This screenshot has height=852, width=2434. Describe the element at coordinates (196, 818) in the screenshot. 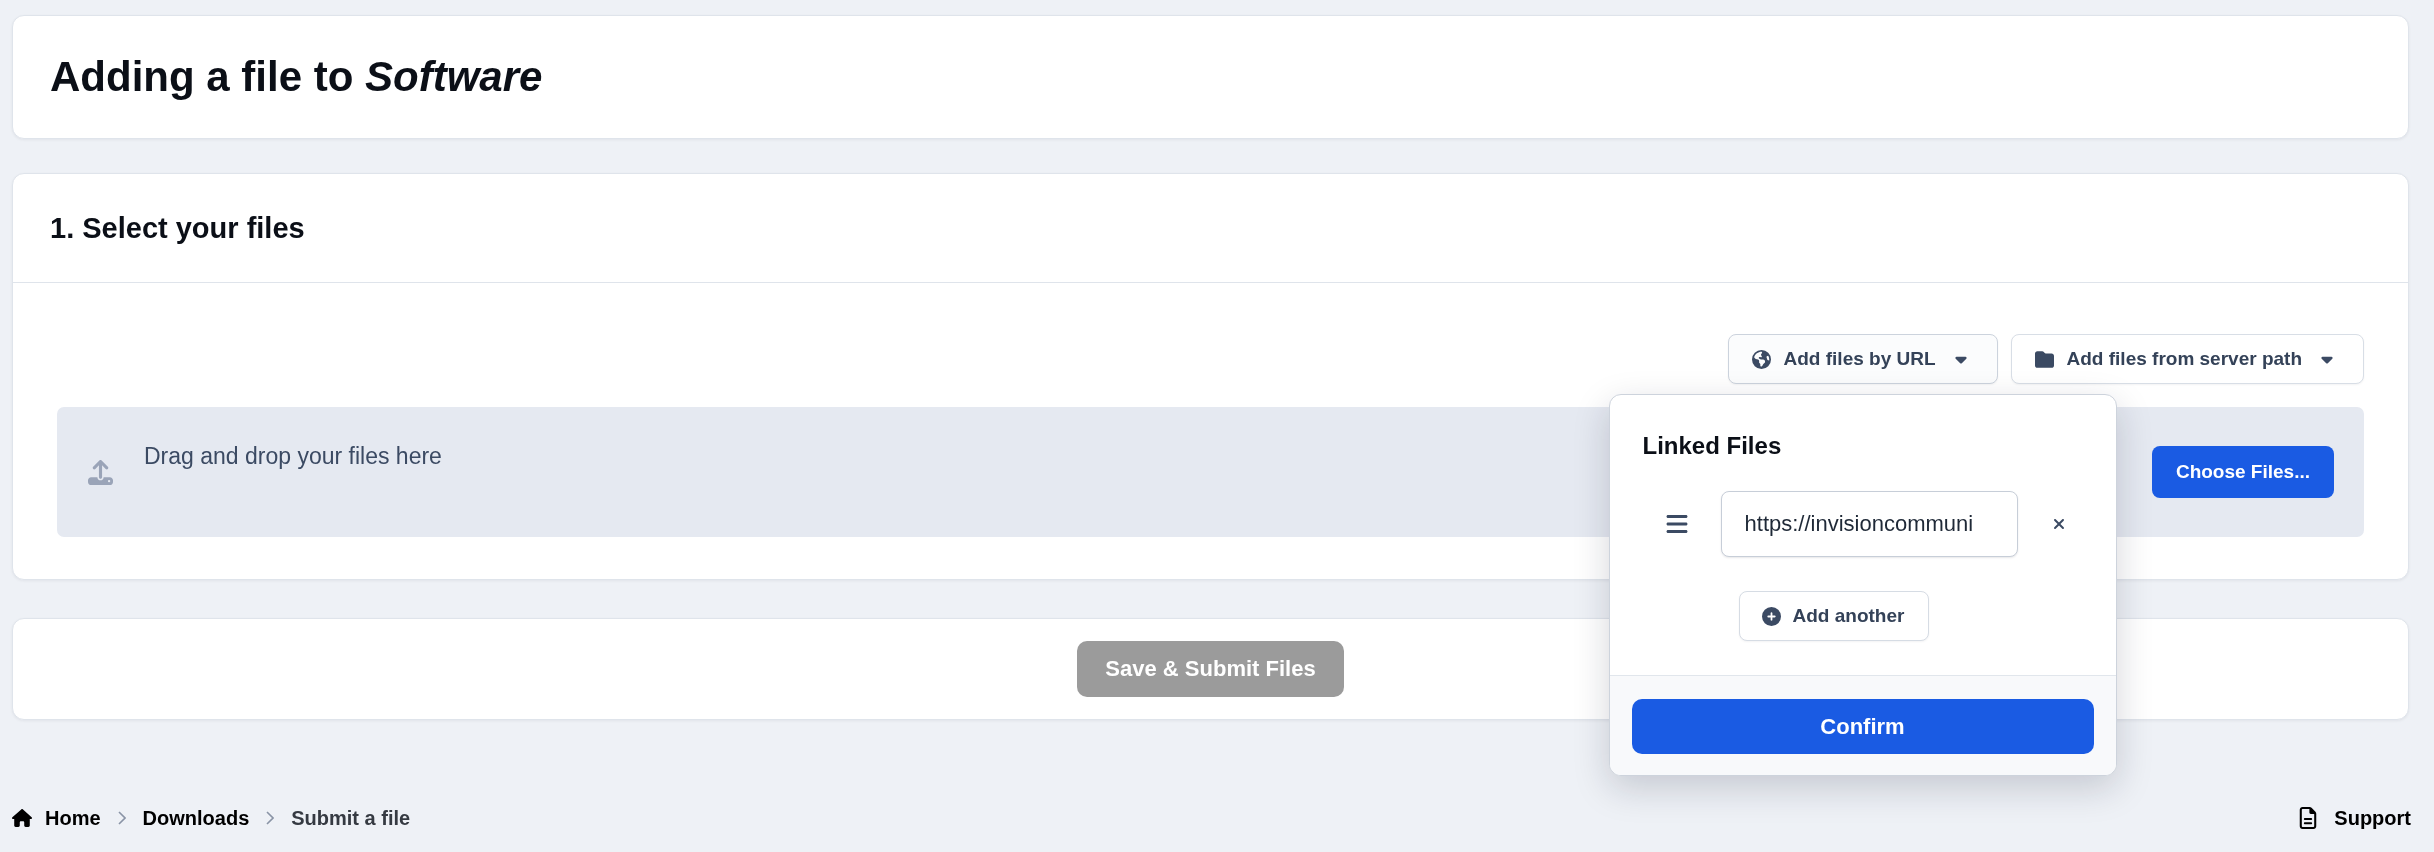

I see `breadcrumb-link: Downloads` at that location.